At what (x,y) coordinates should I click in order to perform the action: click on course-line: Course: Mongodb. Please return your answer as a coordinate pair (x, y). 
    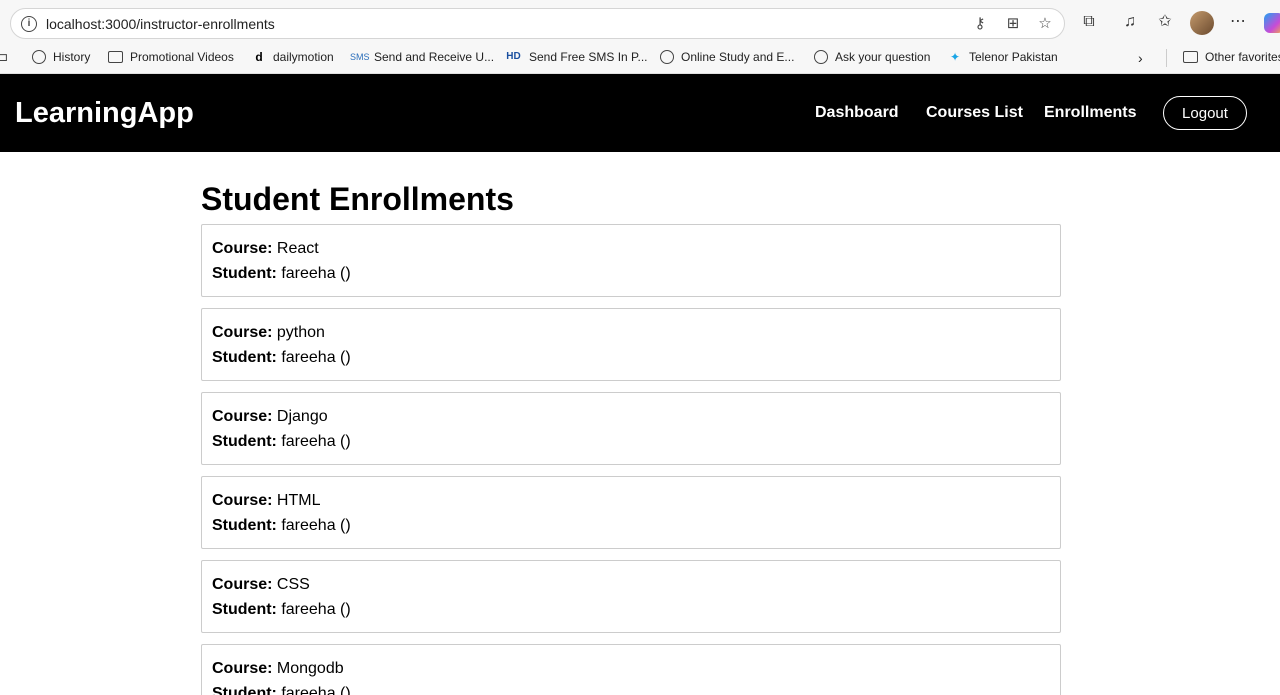
    Looking at the image, I should click on (631, 668).